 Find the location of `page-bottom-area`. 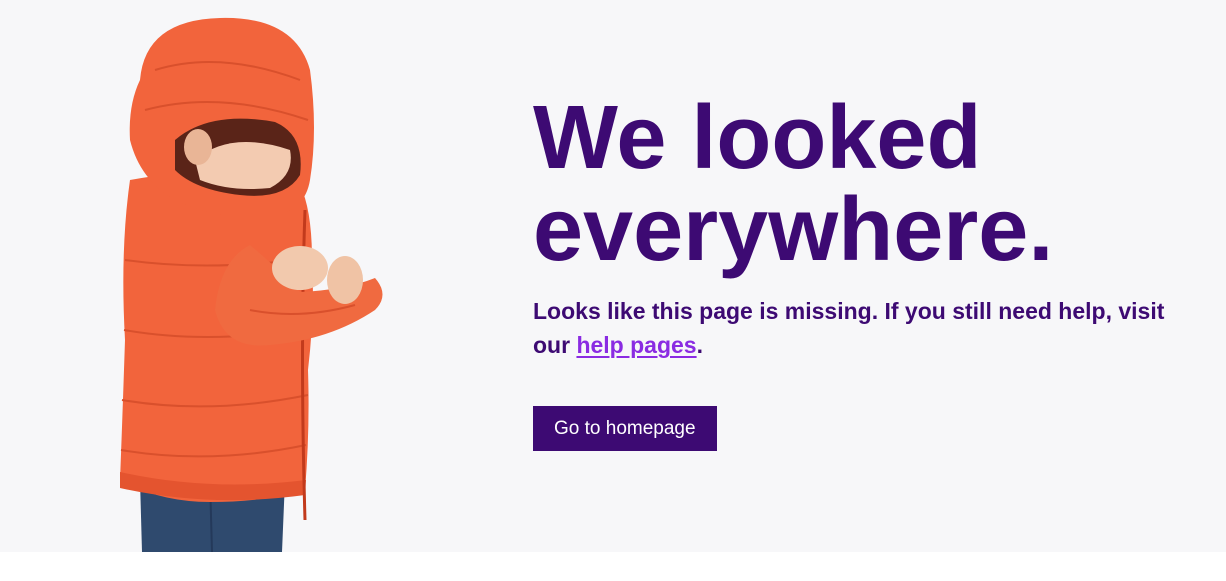

page-bottom-area is located at coordinates (613, 566).